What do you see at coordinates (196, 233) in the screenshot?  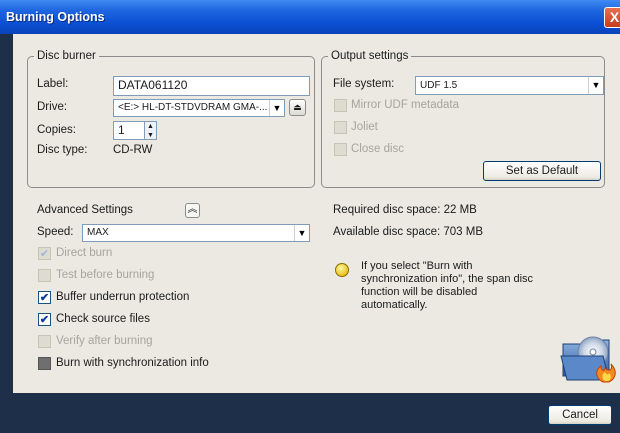 I see `speed-select: MAX ▼` at bounding box center [196, 233].